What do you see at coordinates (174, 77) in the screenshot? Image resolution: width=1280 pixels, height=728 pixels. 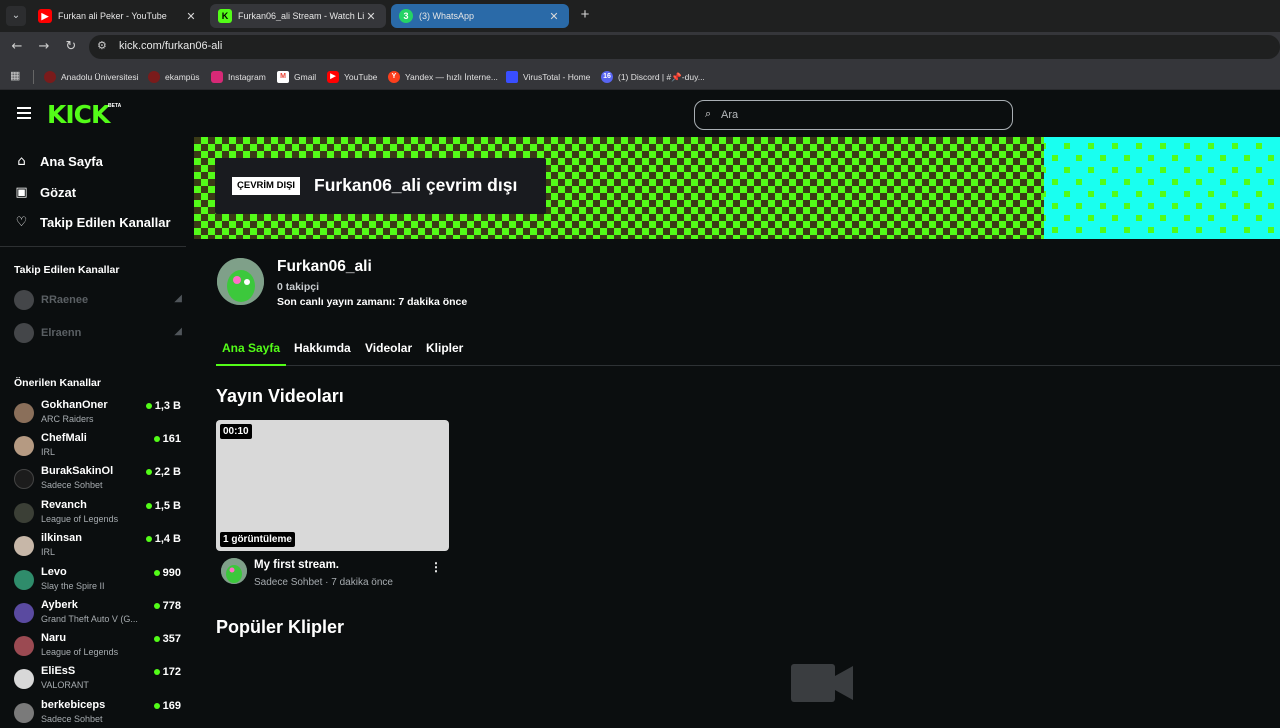 I see `bookmark-ekampus: ekampüs` at bounding box center [174, 77].